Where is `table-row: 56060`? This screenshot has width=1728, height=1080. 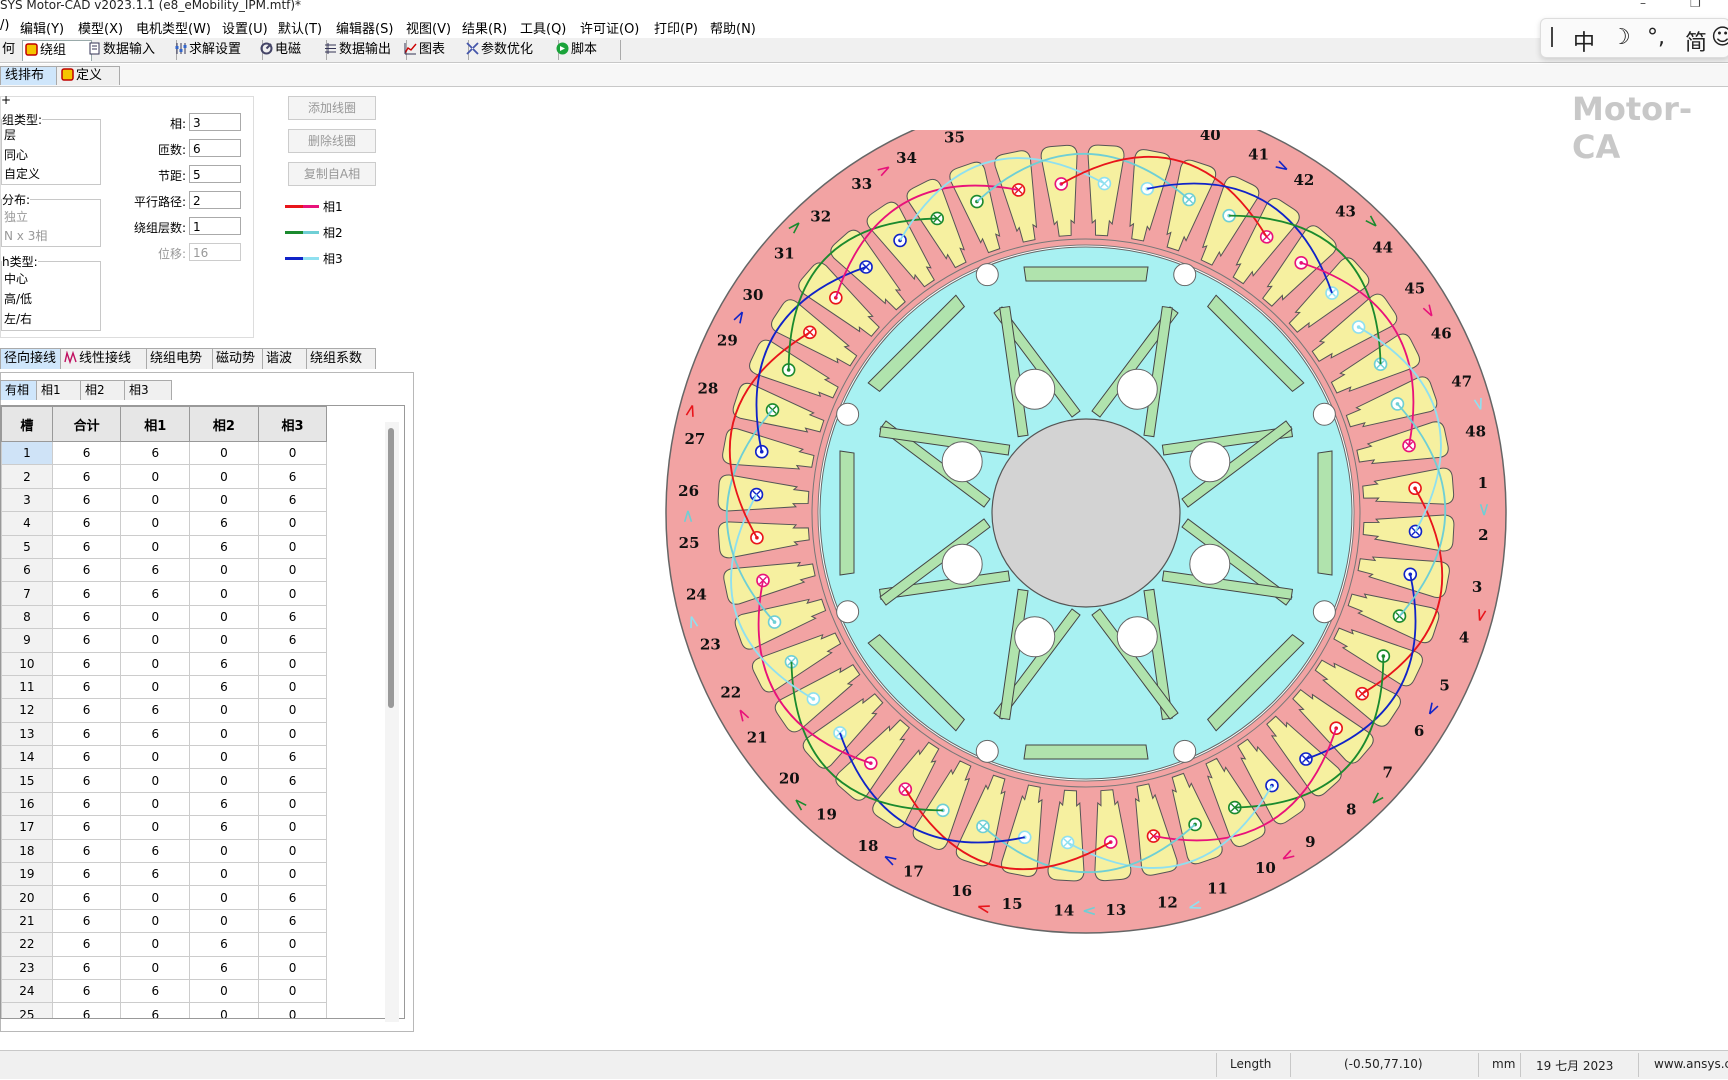
table-row: 56060 is located at coordinates (202, 546).